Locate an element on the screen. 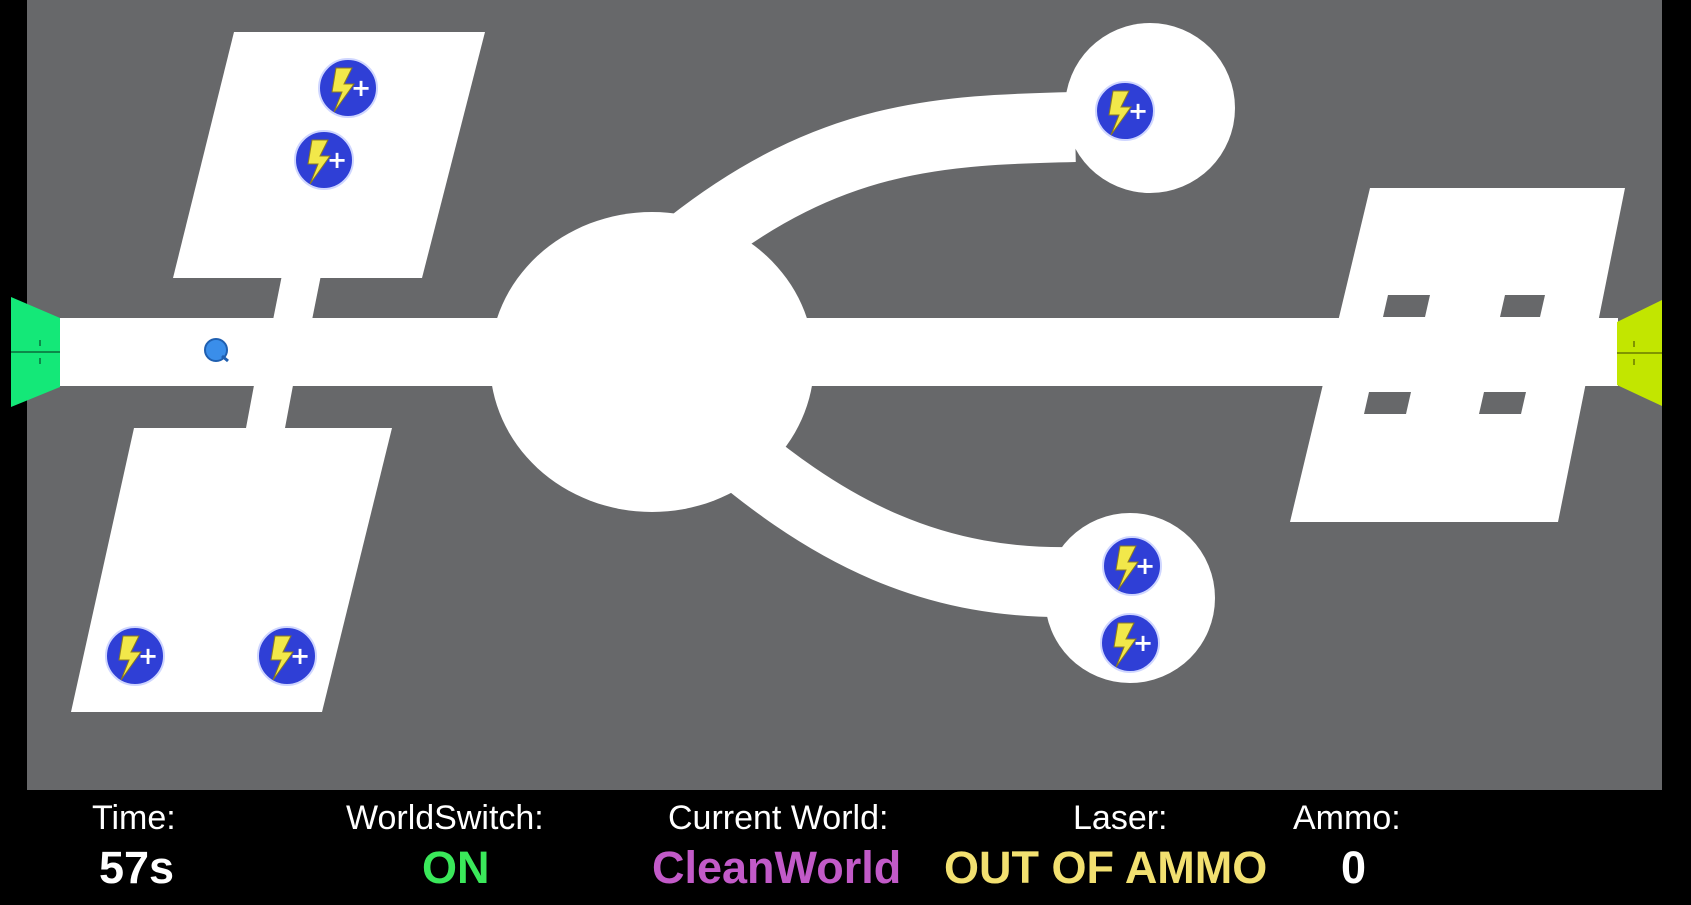  player-orb-icon is located at coordinates (216, 350).